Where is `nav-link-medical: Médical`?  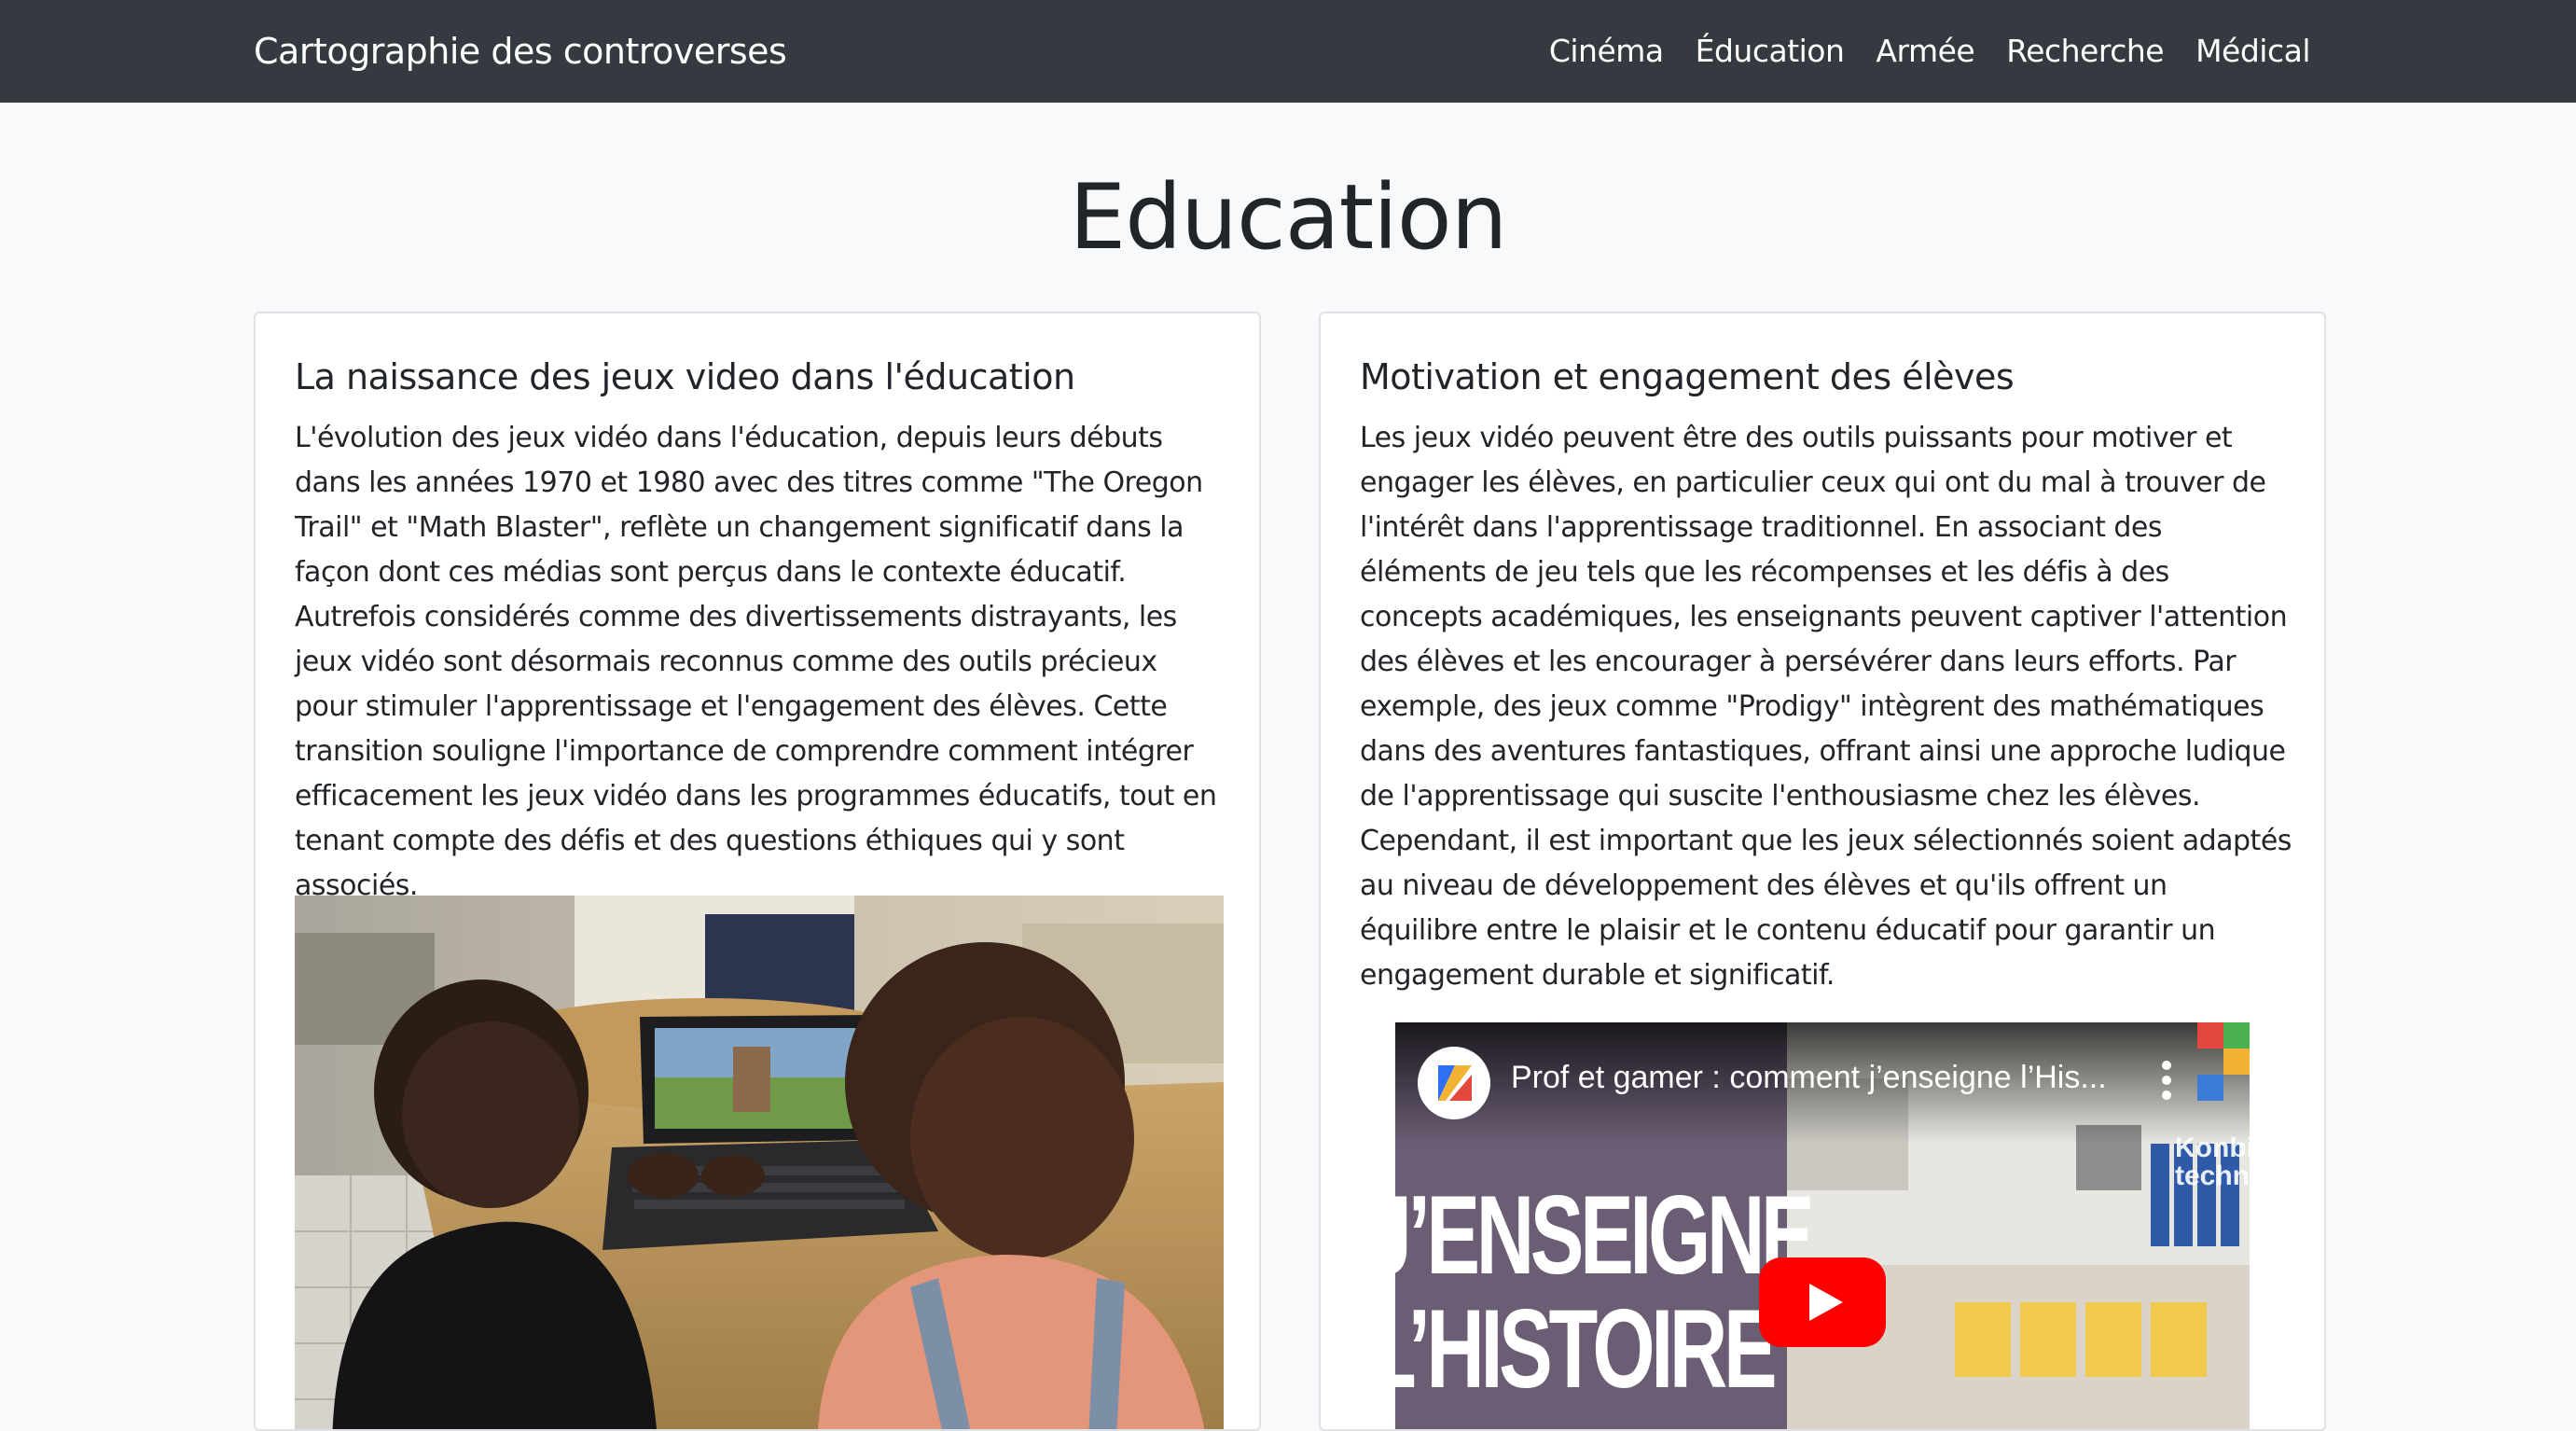
nav-link-medical: Médical is located at coordinates (2252, 51).